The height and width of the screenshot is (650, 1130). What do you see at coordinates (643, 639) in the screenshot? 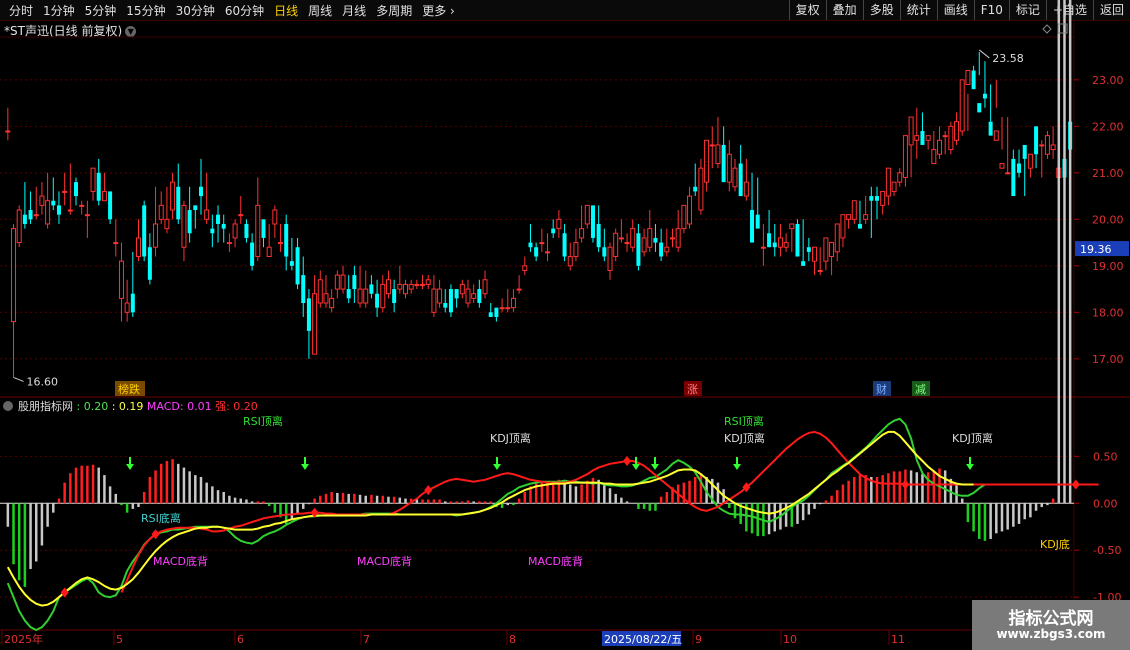
I see `cursor-date: 2025/08/22/五` at bounding box center [643, 639].